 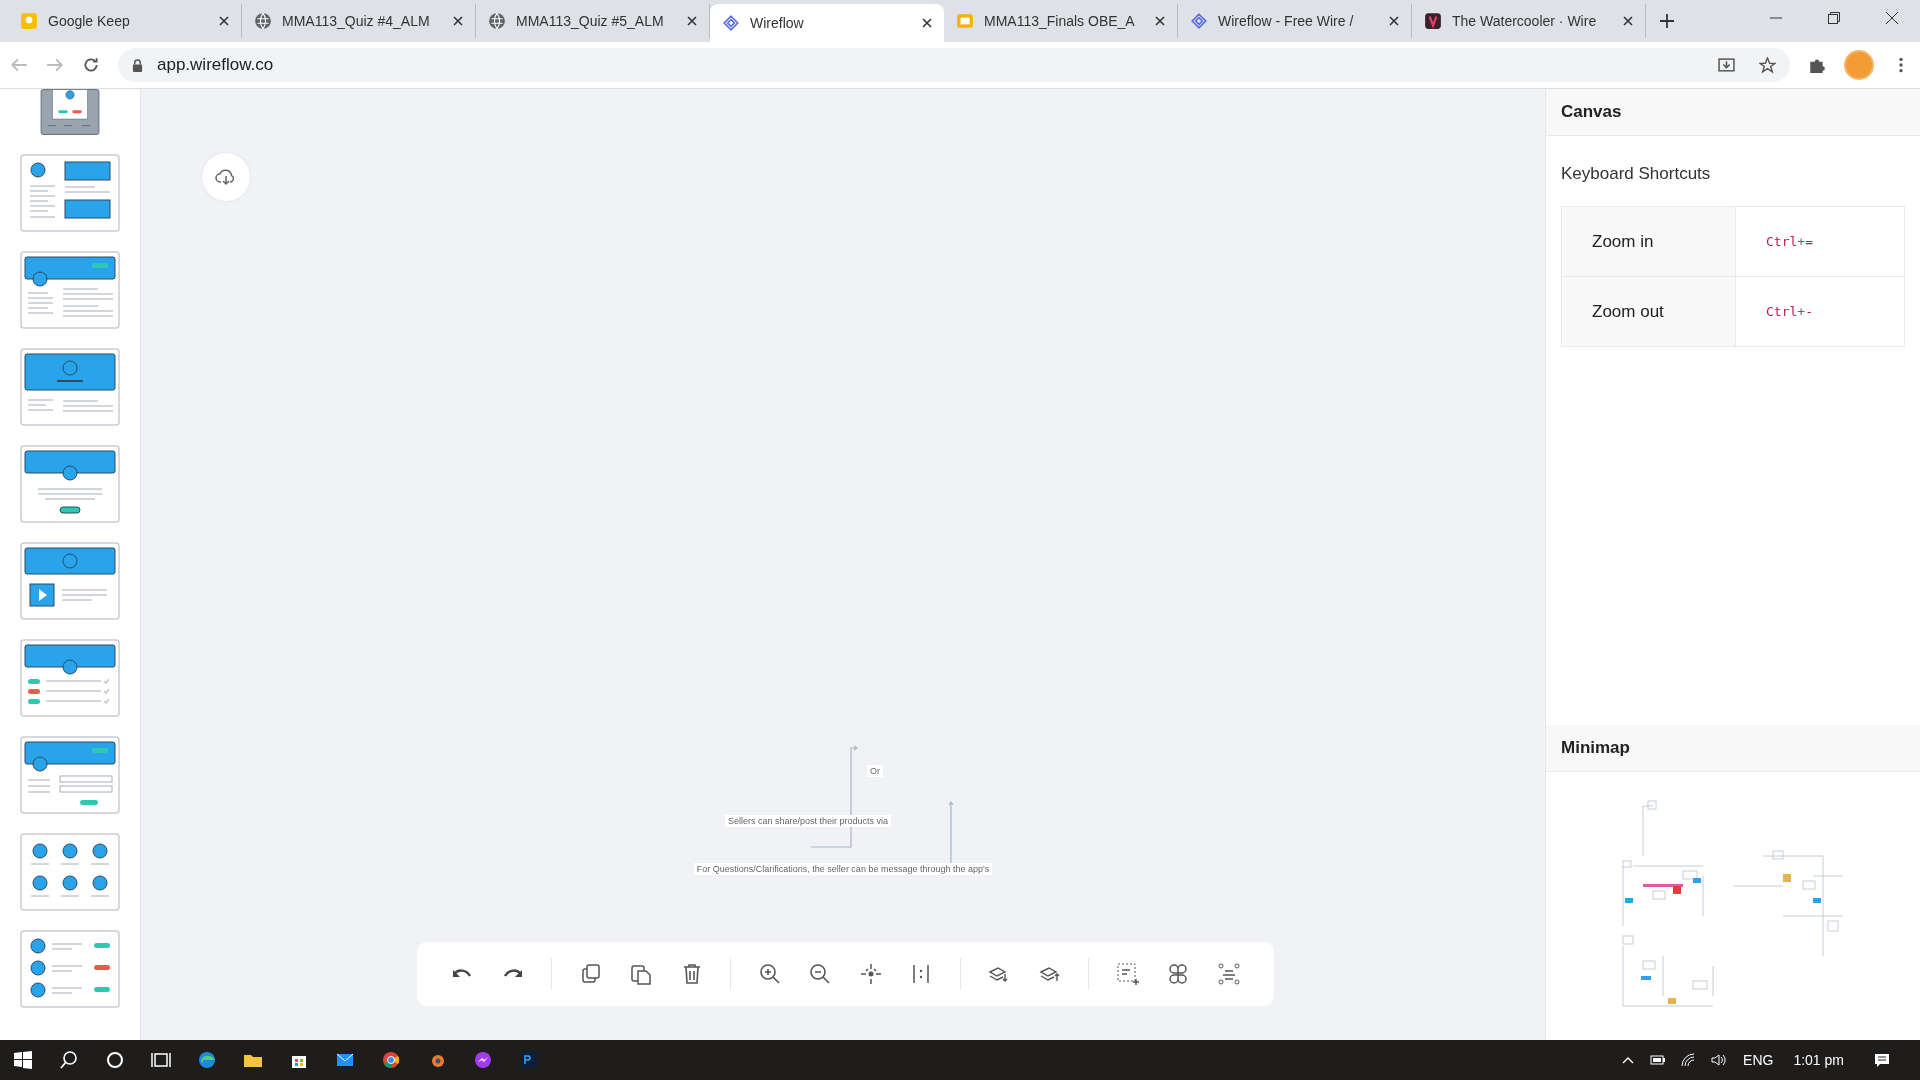 What do you see at coordinates (115, 1060) in the screenshot?
I see `circle-icon` at bounding box center [115, 1060].